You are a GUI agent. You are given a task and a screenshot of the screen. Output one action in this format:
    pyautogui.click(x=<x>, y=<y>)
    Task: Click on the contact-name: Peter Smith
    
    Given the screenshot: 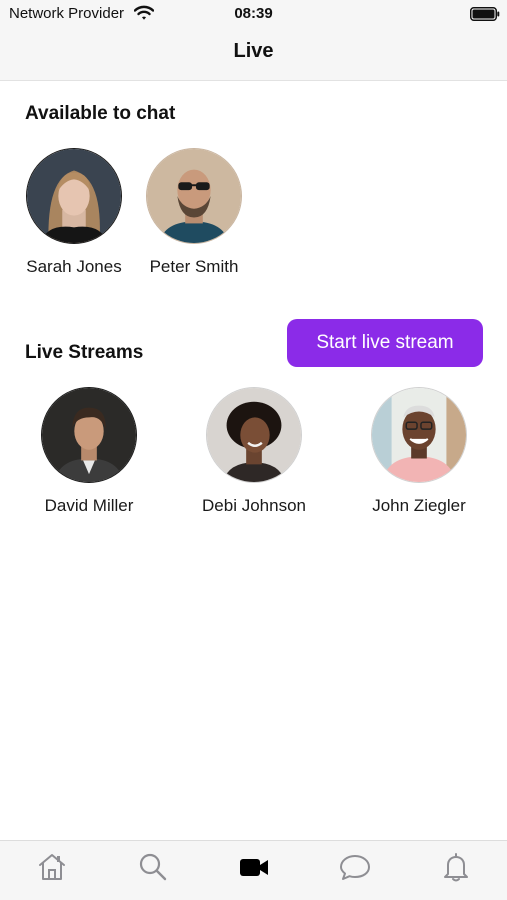 What is the action you would take?
    pyautogui.click(x=194, y=266)
    